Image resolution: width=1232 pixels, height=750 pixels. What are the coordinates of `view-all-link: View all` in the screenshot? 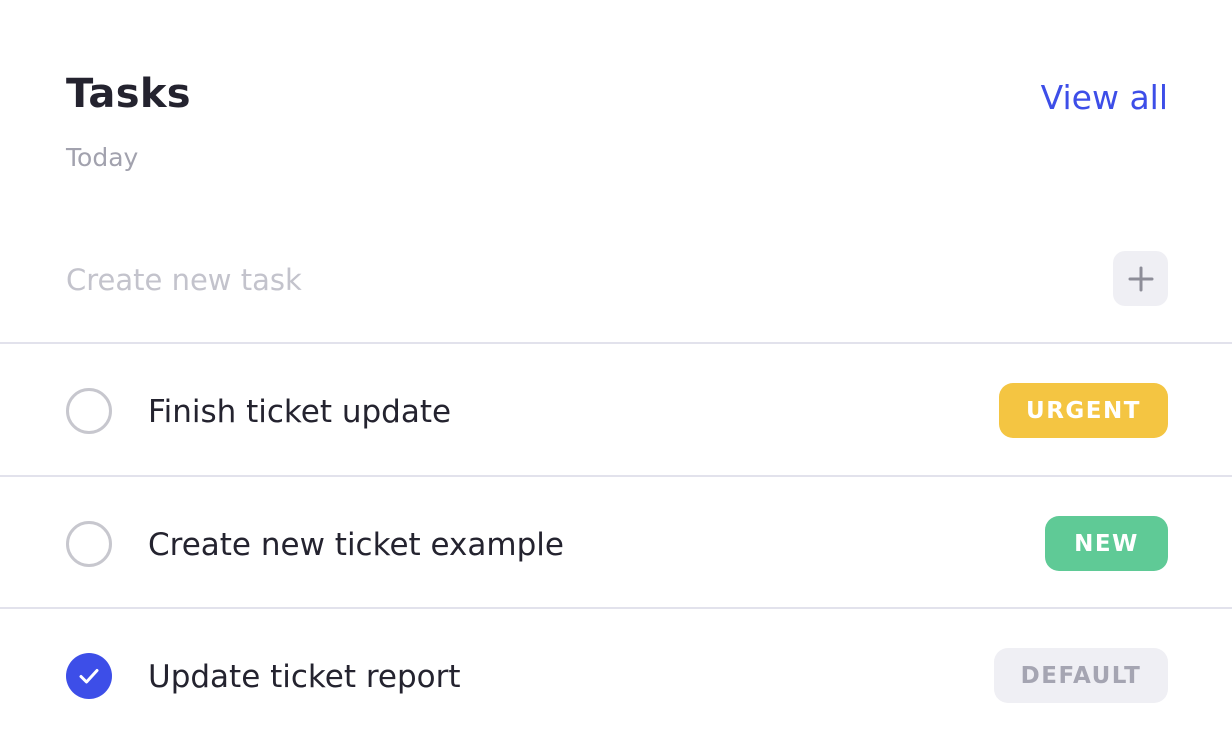 It's located at (1104, 98).